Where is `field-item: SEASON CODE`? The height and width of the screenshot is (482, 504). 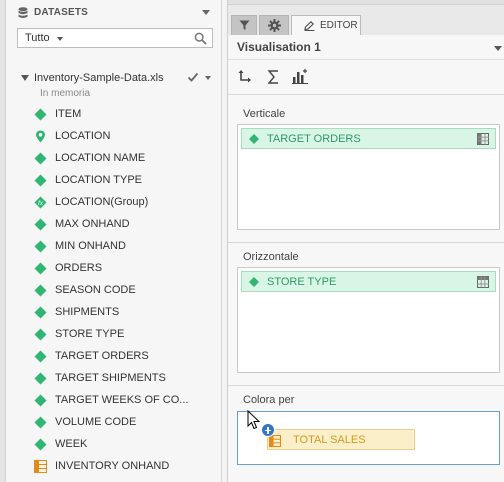 field-item: SEASON CODE is located at coordinates (127, 291).